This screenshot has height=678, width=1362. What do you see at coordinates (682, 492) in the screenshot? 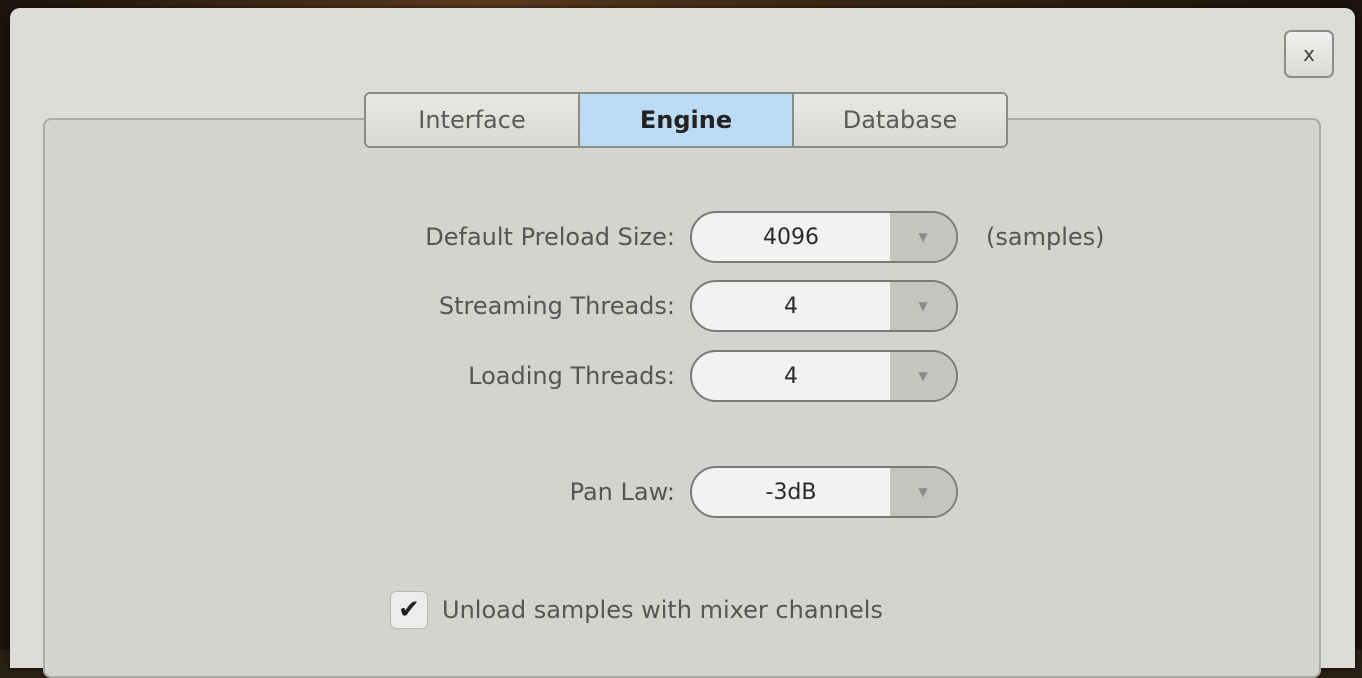
I see `pan-law-row: Pan Law: -3dB ▼` at bounding box center [682, 492].